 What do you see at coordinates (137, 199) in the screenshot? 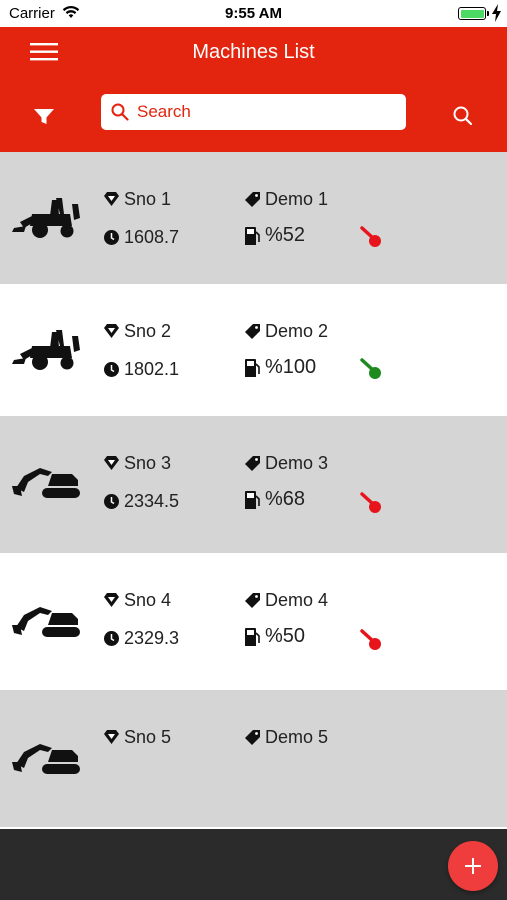
I see `serial-number: Sno 1` at bounding box center [137, 199].